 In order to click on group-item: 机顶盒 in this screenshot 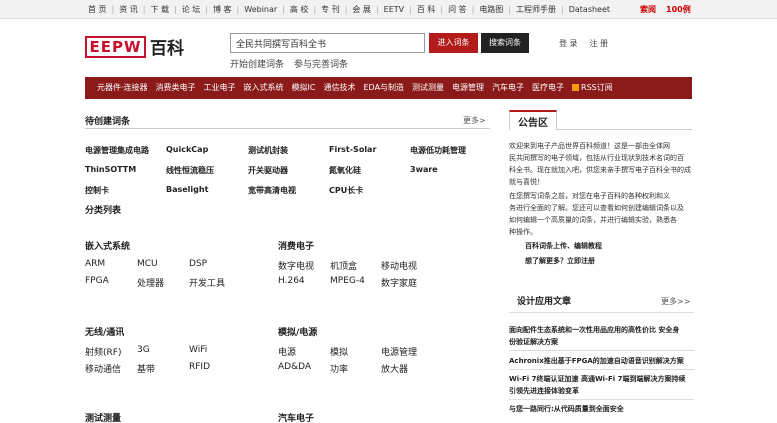, I will do `click(343, 265)`.